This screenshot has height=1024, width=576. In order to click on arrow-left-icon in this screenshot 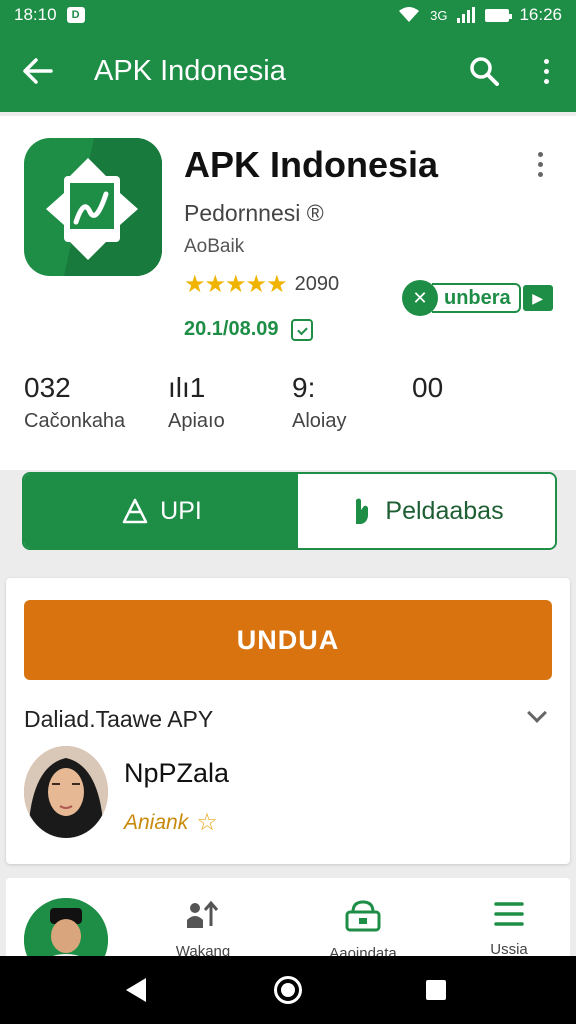, I will do `click(38, 71)`.